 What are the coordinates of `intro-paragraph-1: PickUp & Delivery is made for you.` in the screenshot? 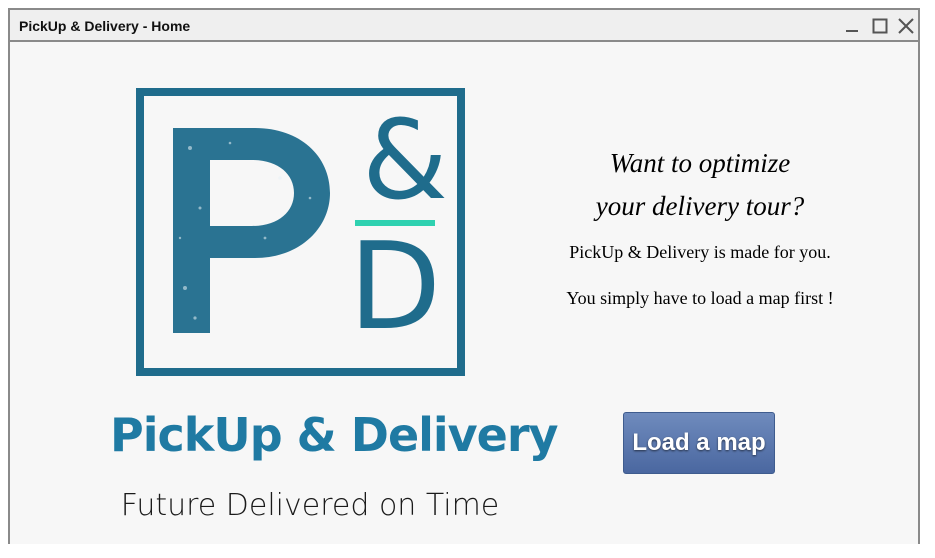 It's located at (700, 252).